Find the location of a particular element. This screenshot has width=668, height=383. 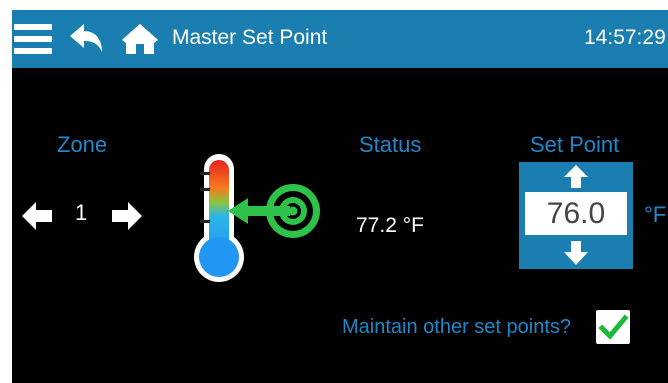

set-point-up-arrow-icon is located at coordinates (576, 176).